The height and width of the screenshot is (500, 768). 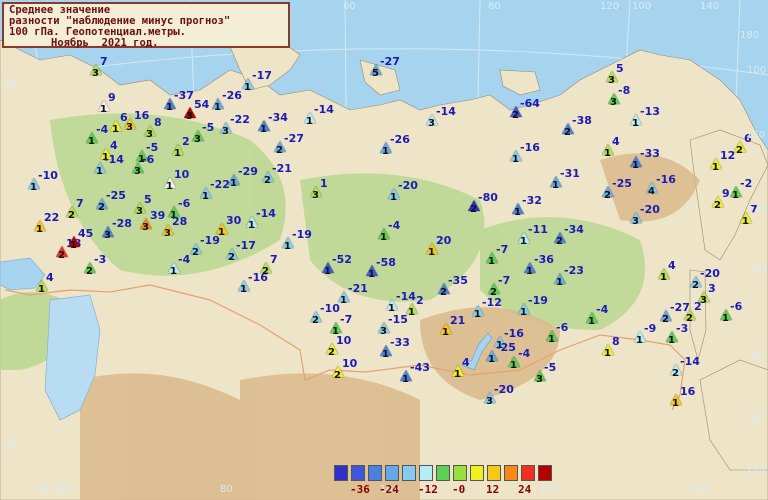 What do you see at coordinates (10, 83) in the screenshot?
I see `lat-label-left: 50` at bounding box center [10, 83].